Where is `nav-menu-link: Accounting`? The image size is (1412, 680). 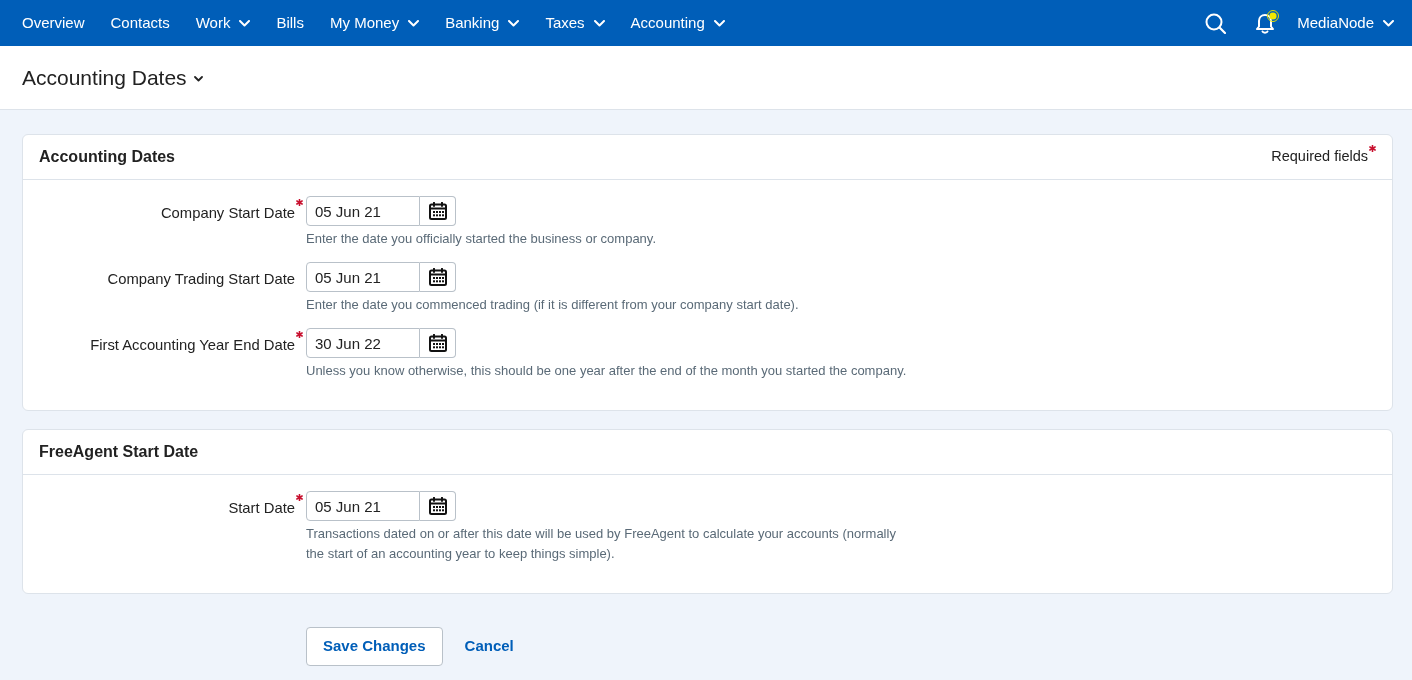 nav-menu-link: Accounting is located at coordinates (677, 23).